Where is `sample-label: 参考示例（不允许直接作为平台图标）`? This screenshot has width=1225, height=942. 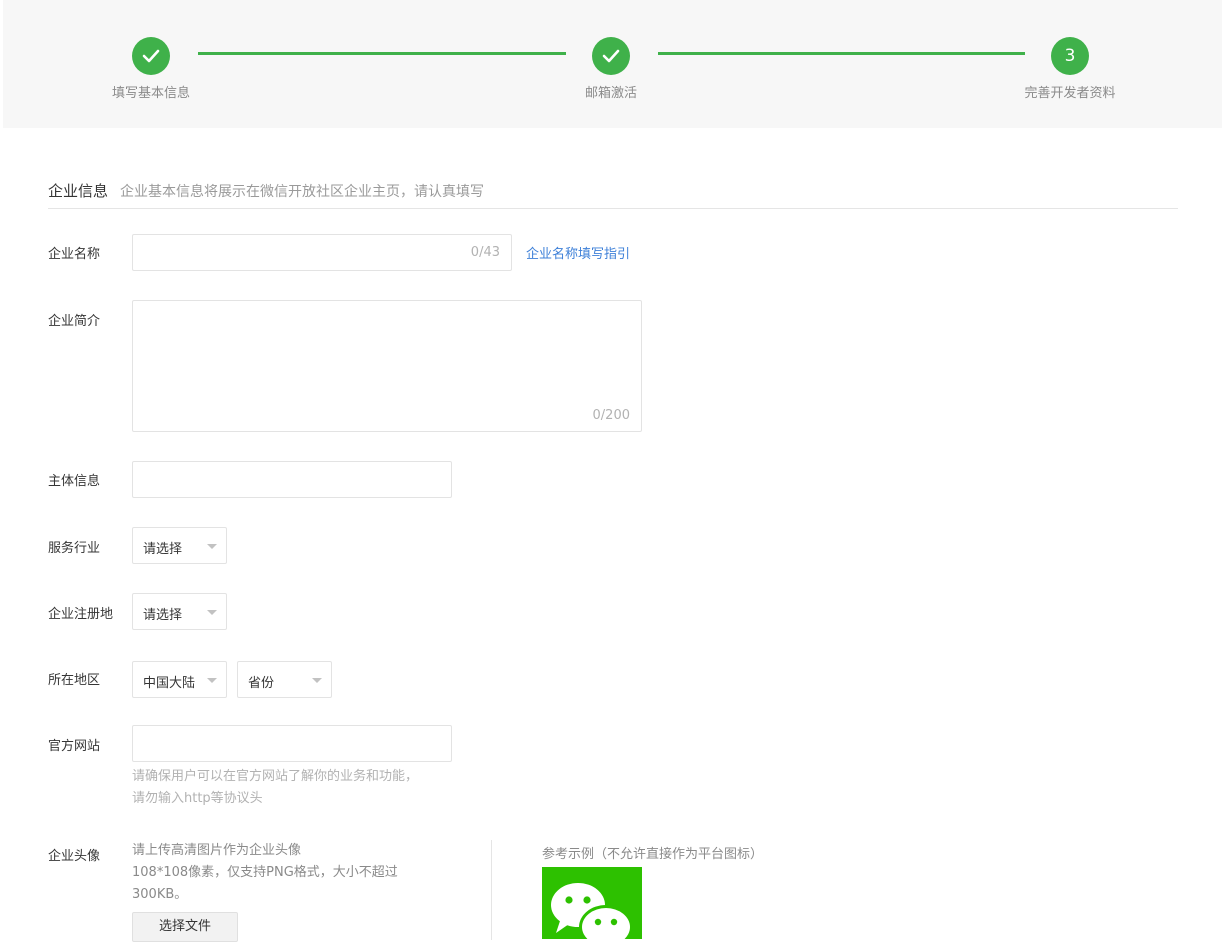 sample-label: 参考示例（不允许直接作为平台图标） is located at coordinates (653, 854).